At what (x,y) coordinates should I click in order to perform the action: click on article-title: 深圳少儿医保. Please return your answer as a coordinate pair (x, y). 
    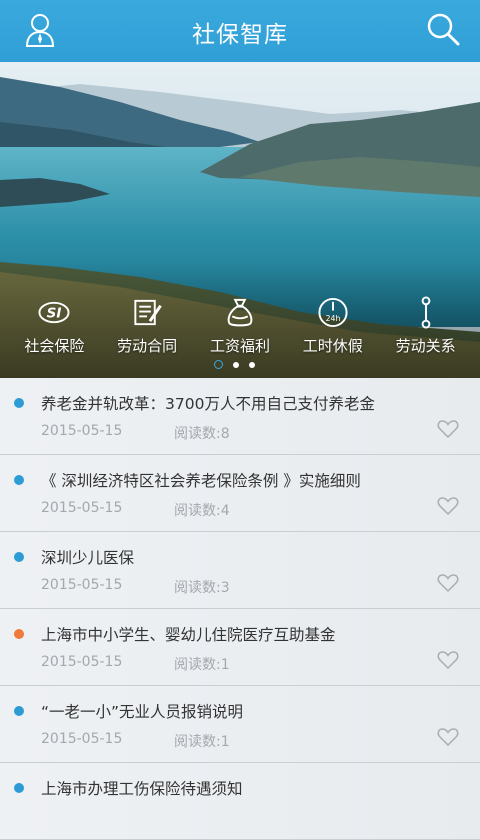
    Looking at the image, I should click on (88, 558).